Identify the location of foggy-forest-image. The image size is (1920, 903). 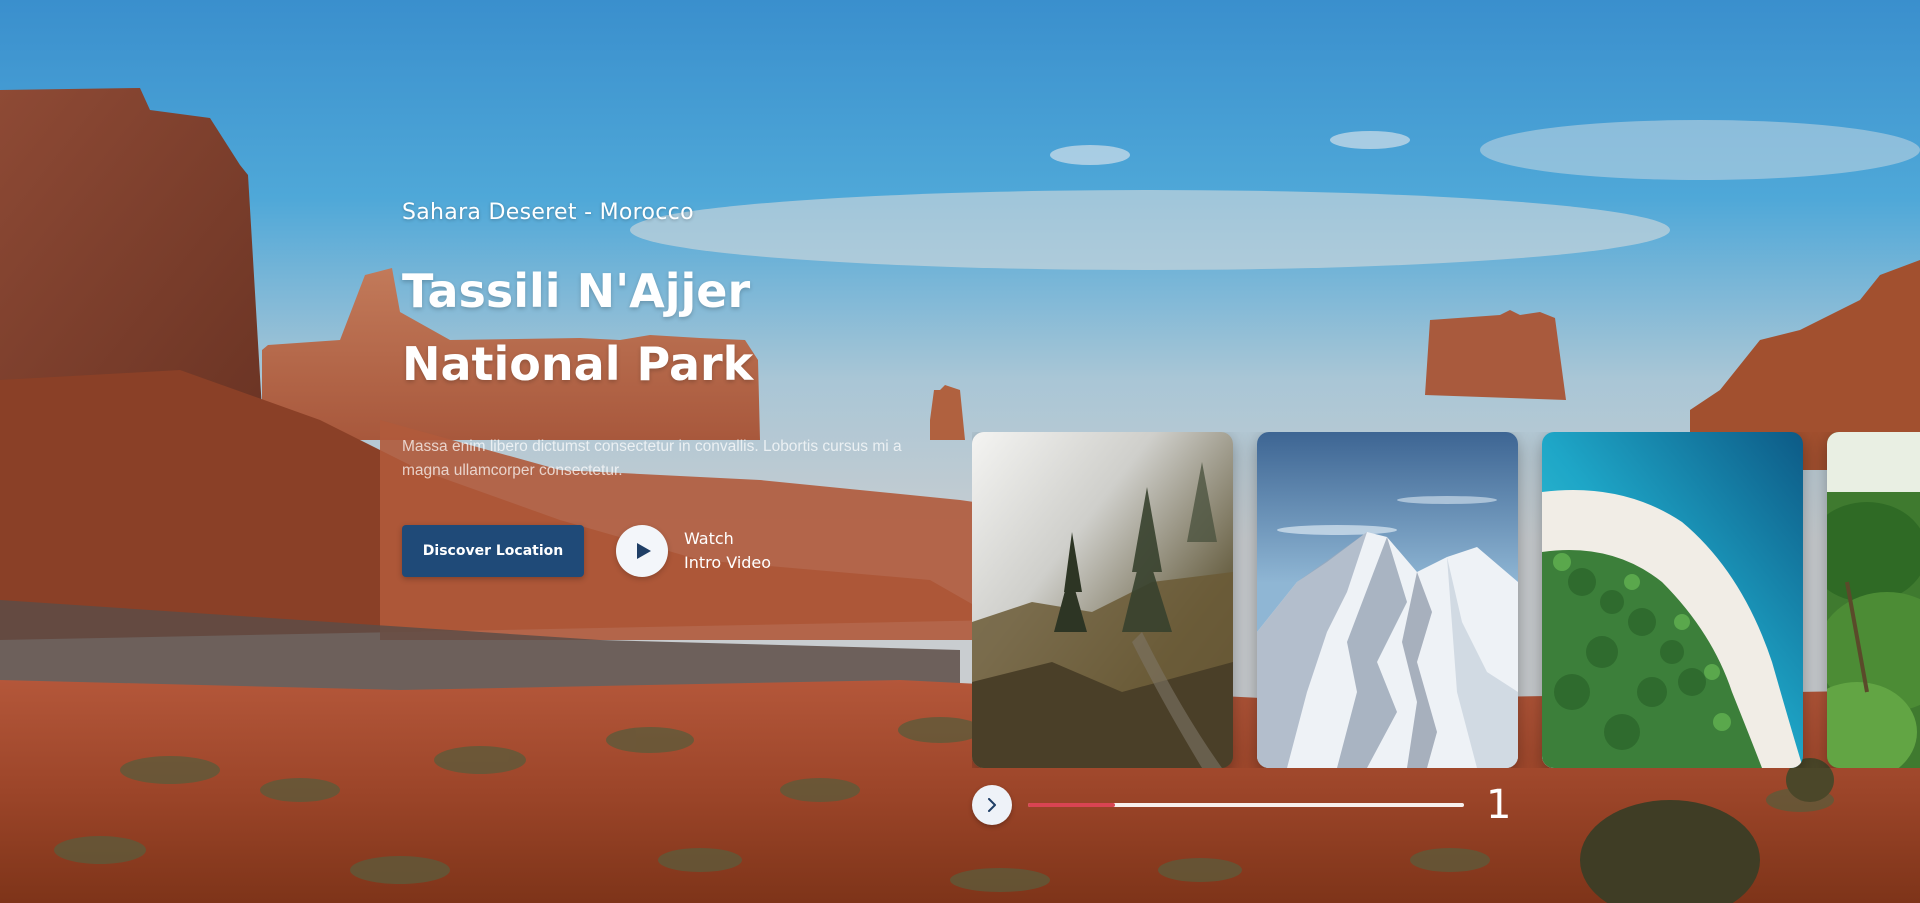
(1102, 600).